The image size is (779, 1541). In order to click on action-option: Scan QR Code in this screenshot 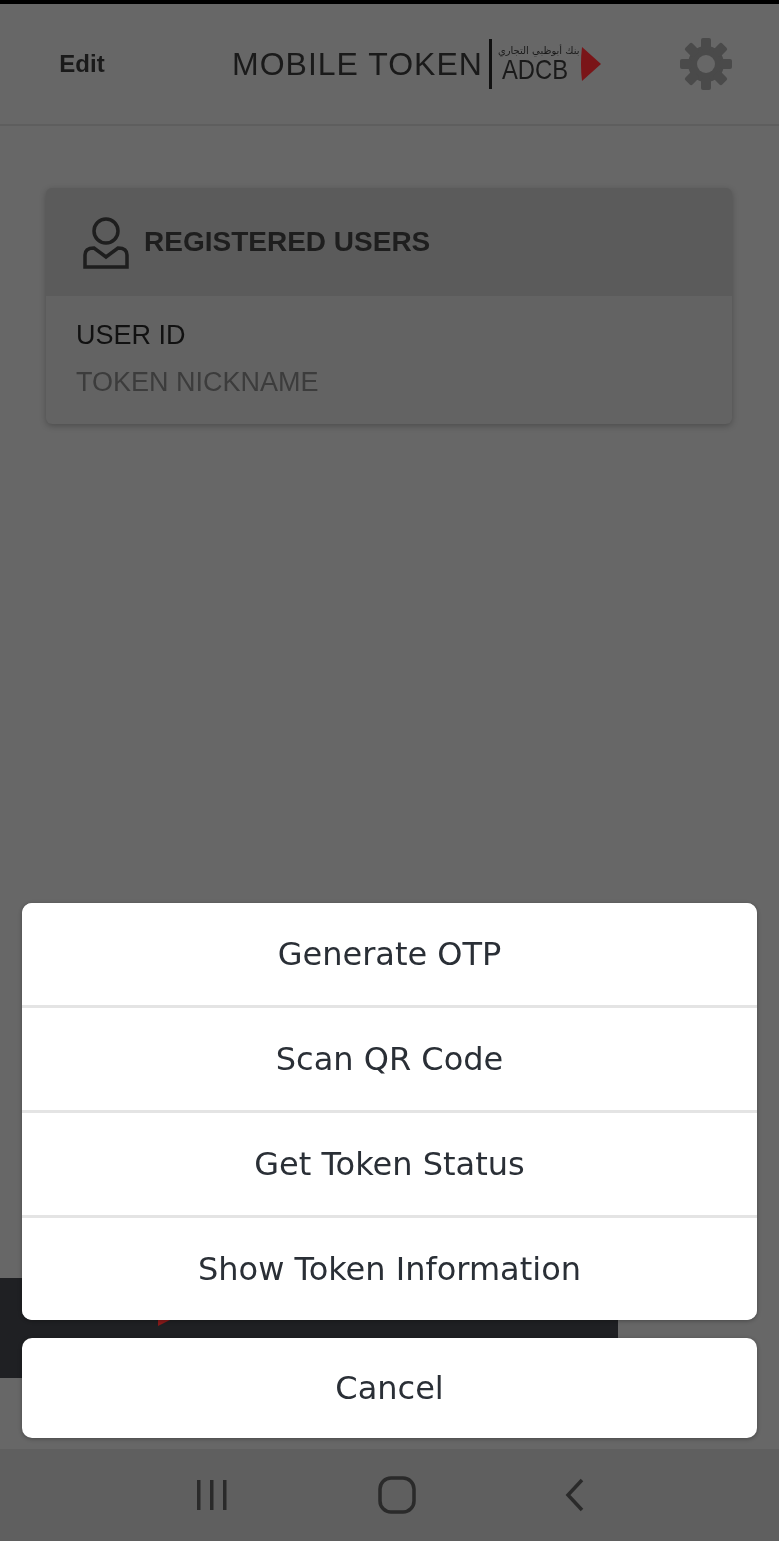, I will do `click(389, 1059)`.